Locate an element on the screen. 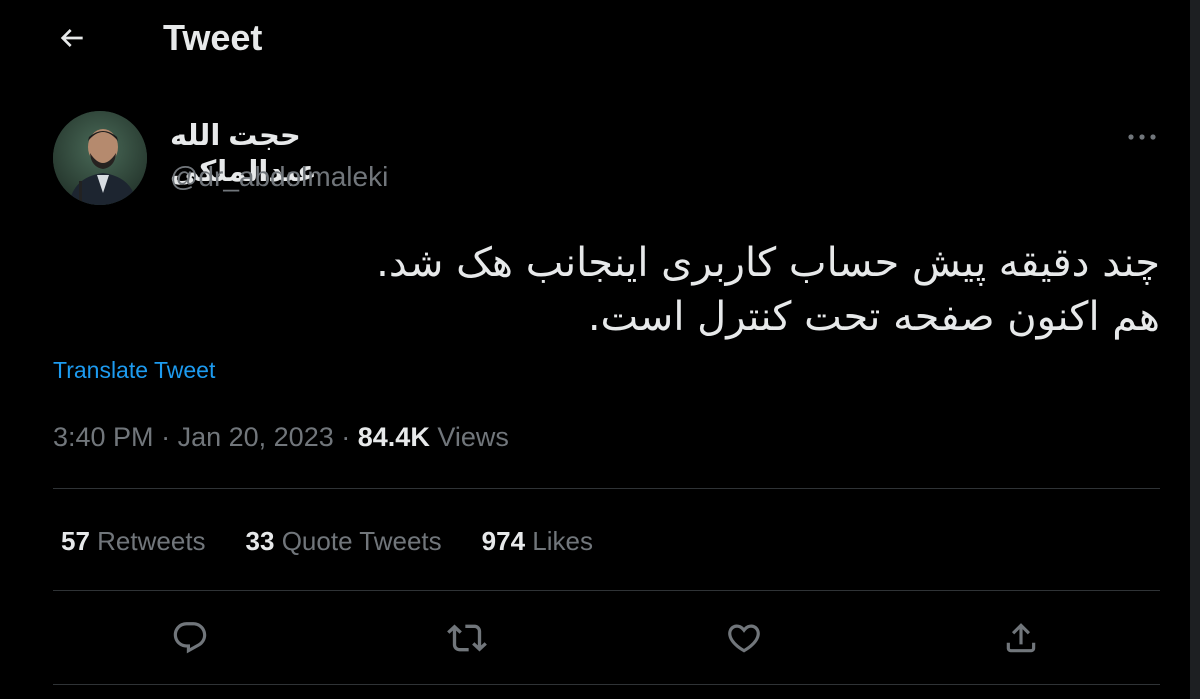 Image resolution: width=1200 pixels, height=699 pixels. more-options-button is located at coordinates (1142, 137).